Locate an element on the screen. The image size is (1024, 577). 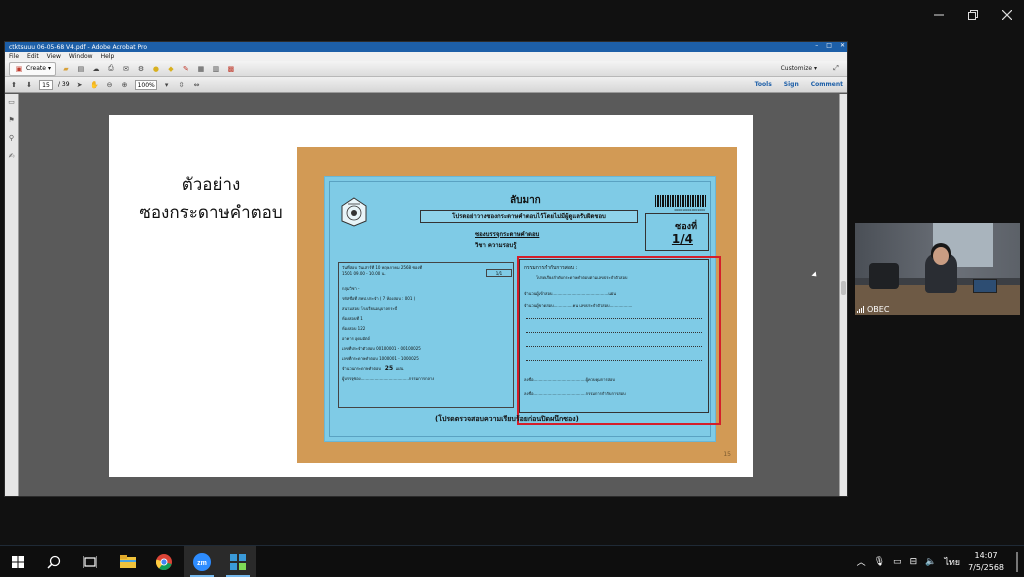
comment-icon: ● is located at coordinates (156, 69).